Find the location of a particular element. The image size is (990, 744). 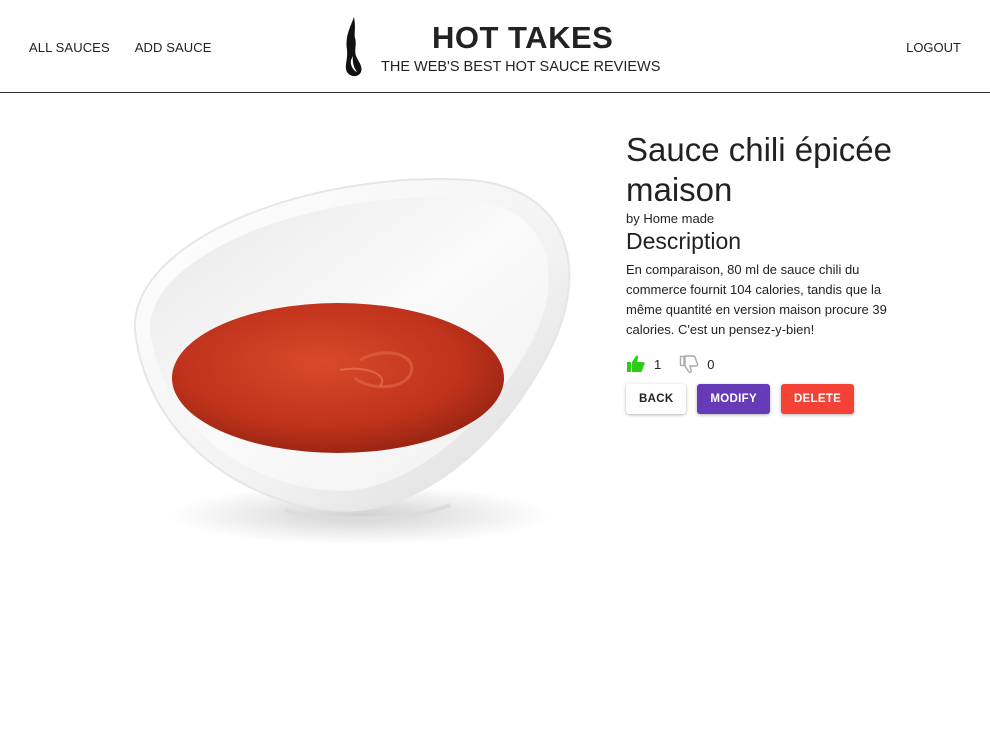

modify-button: MODIFY is located at coordinates (733, 399).